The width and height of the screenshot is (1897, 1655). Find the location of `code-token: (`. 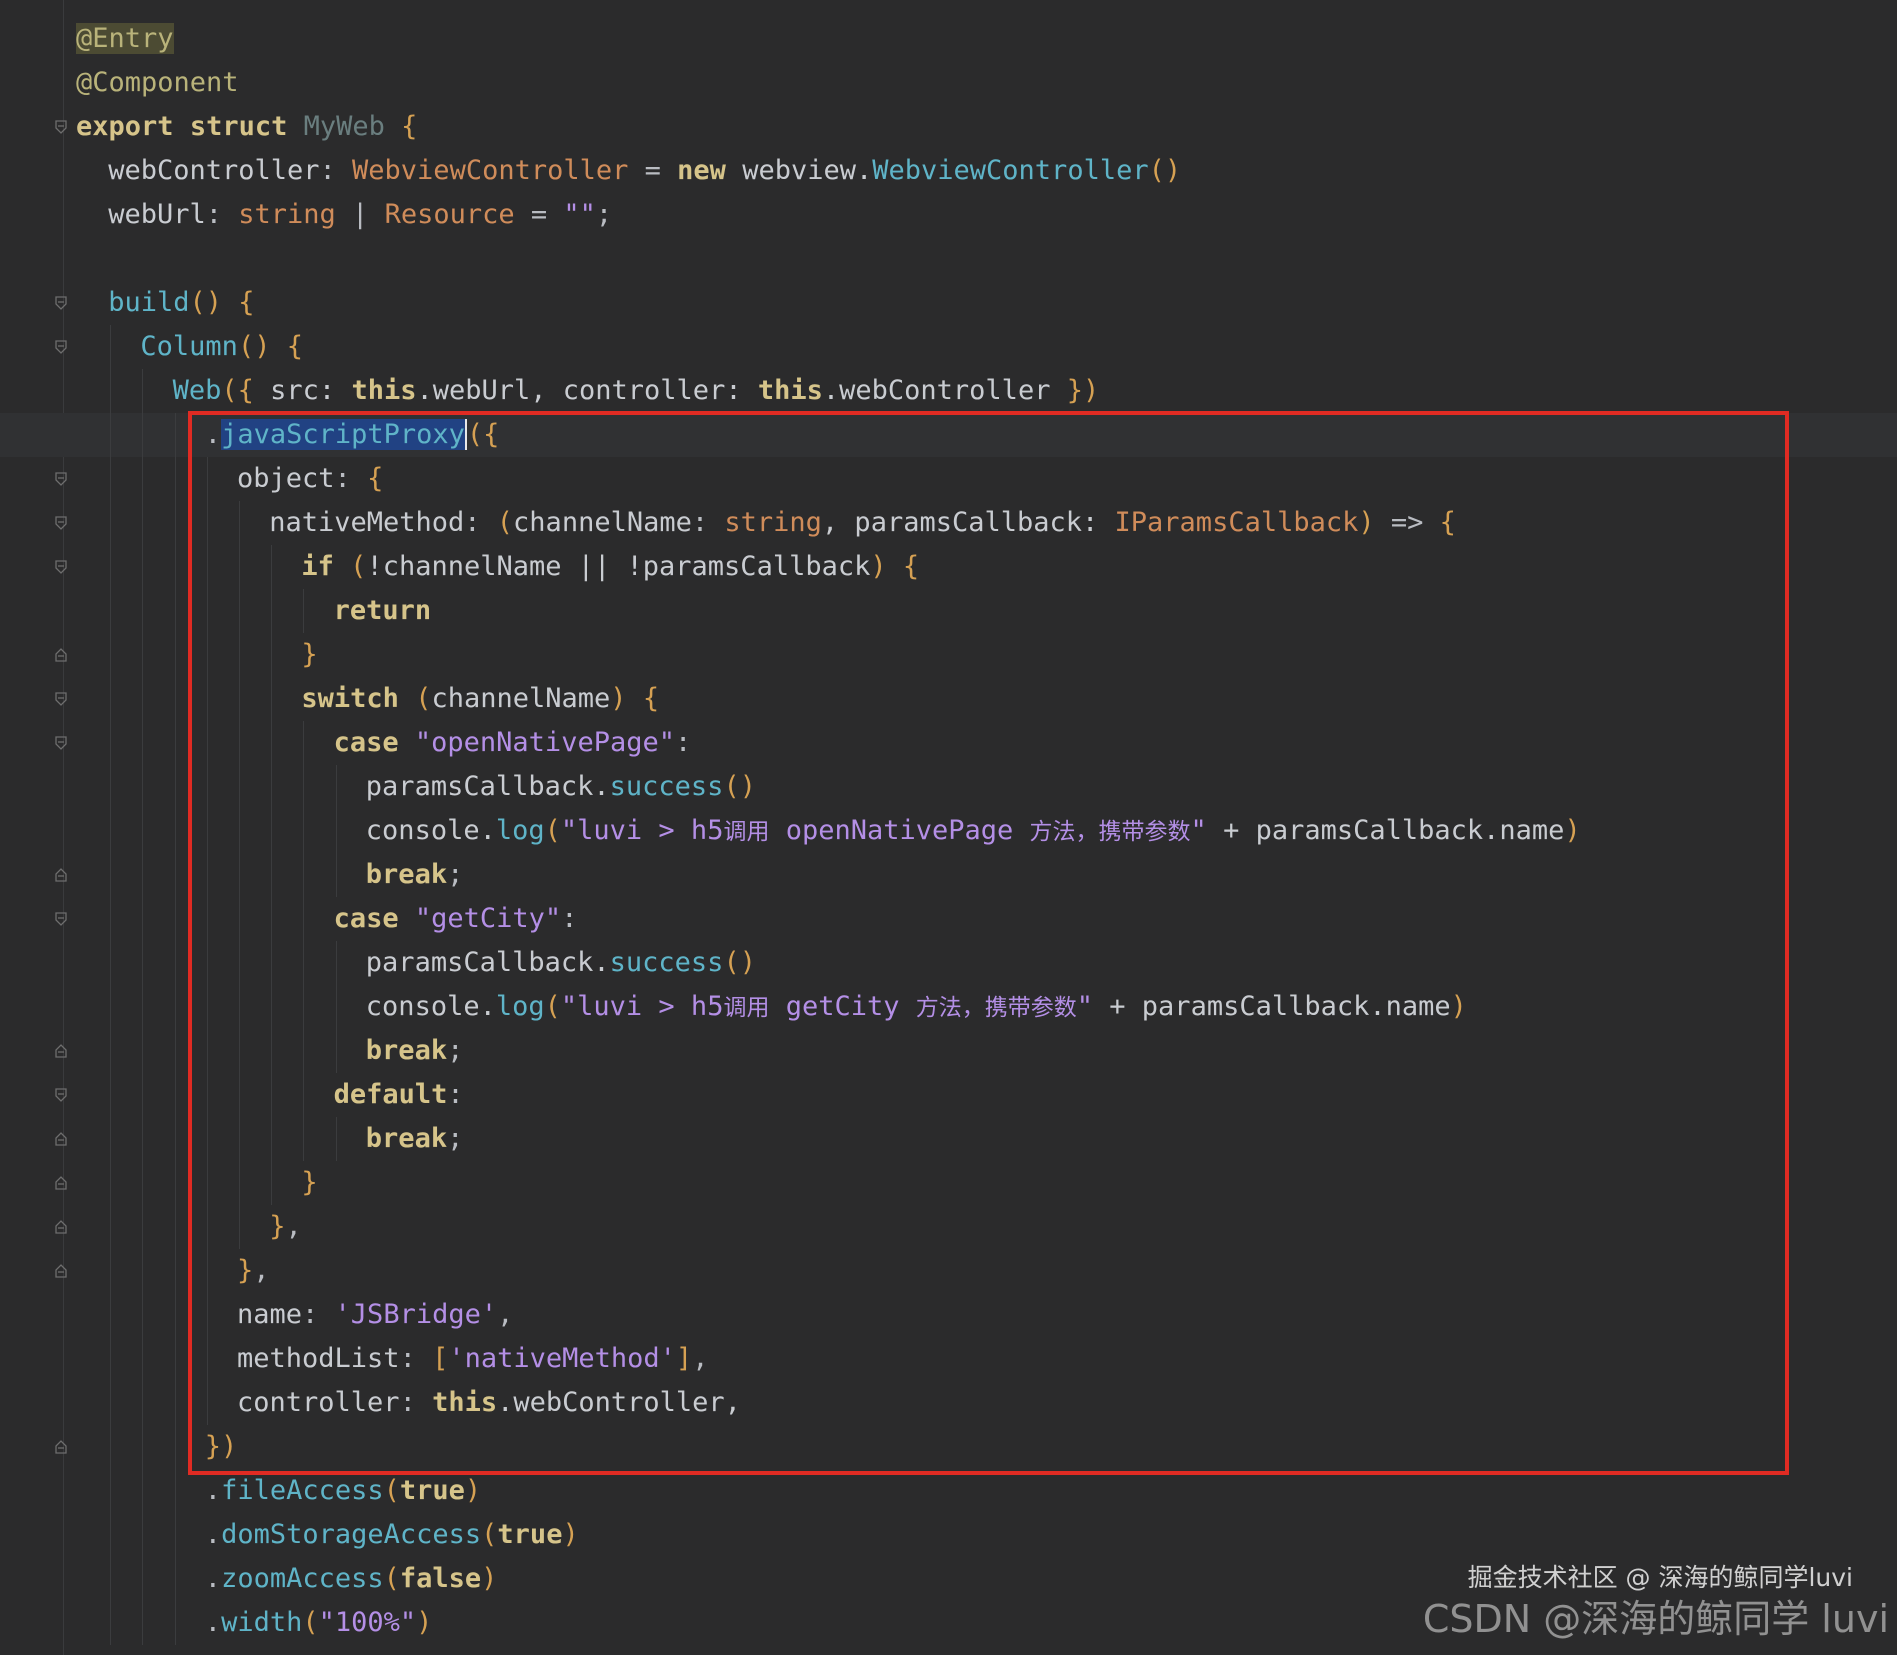

code-token: ( is located at coordinates (391, 1578).